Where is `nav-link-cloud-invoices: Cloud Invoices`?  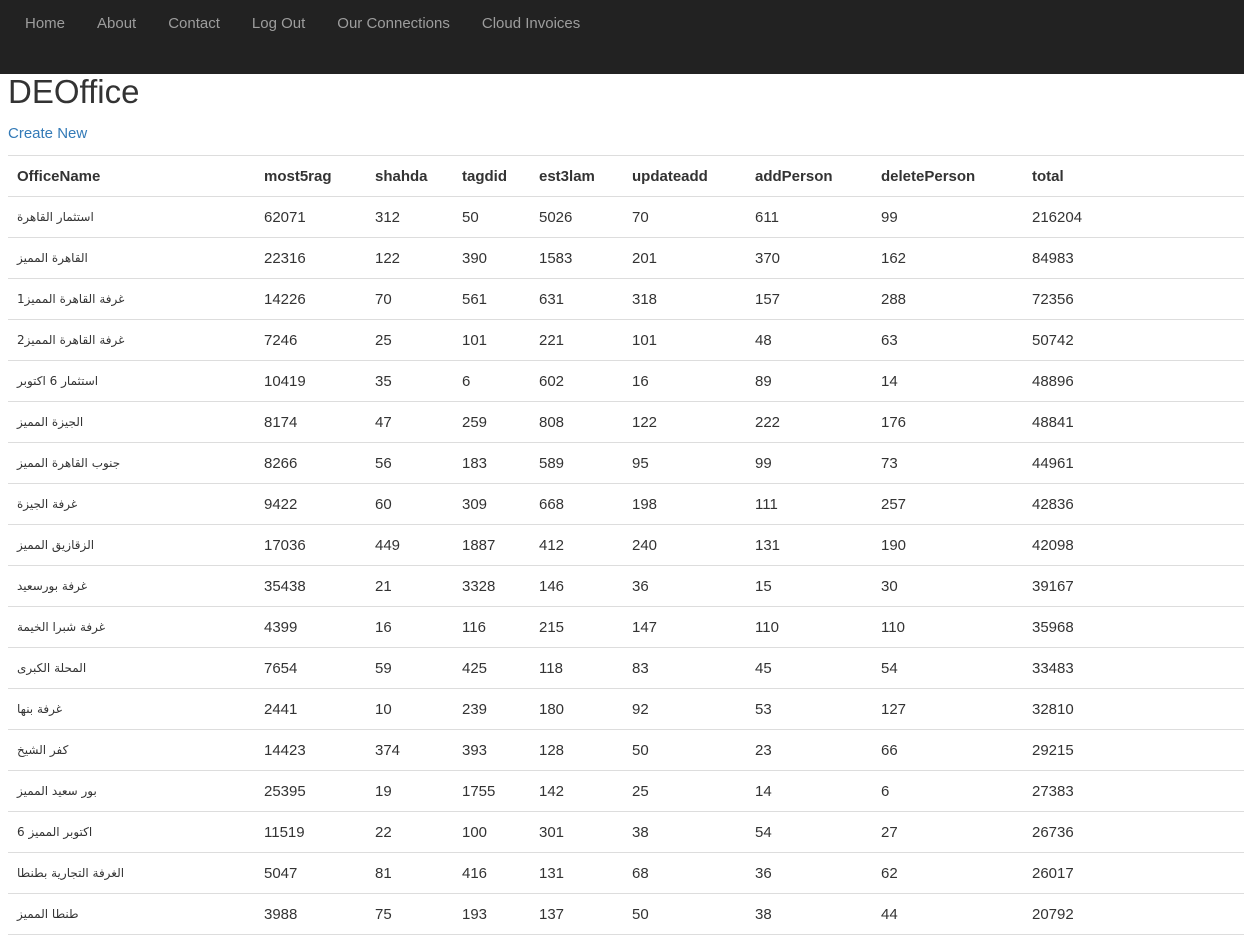 nav-link-cloud-invoices: Cloud Invoices is located at coordinates (531, 24).